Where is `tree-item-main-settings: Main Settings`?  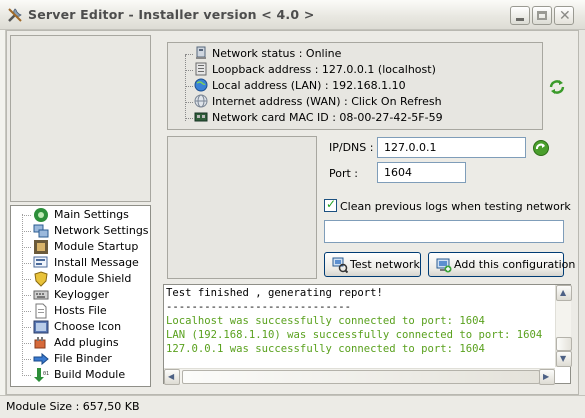
tree-item-main-settings: Main Settings is located at coordinates (80, 215).